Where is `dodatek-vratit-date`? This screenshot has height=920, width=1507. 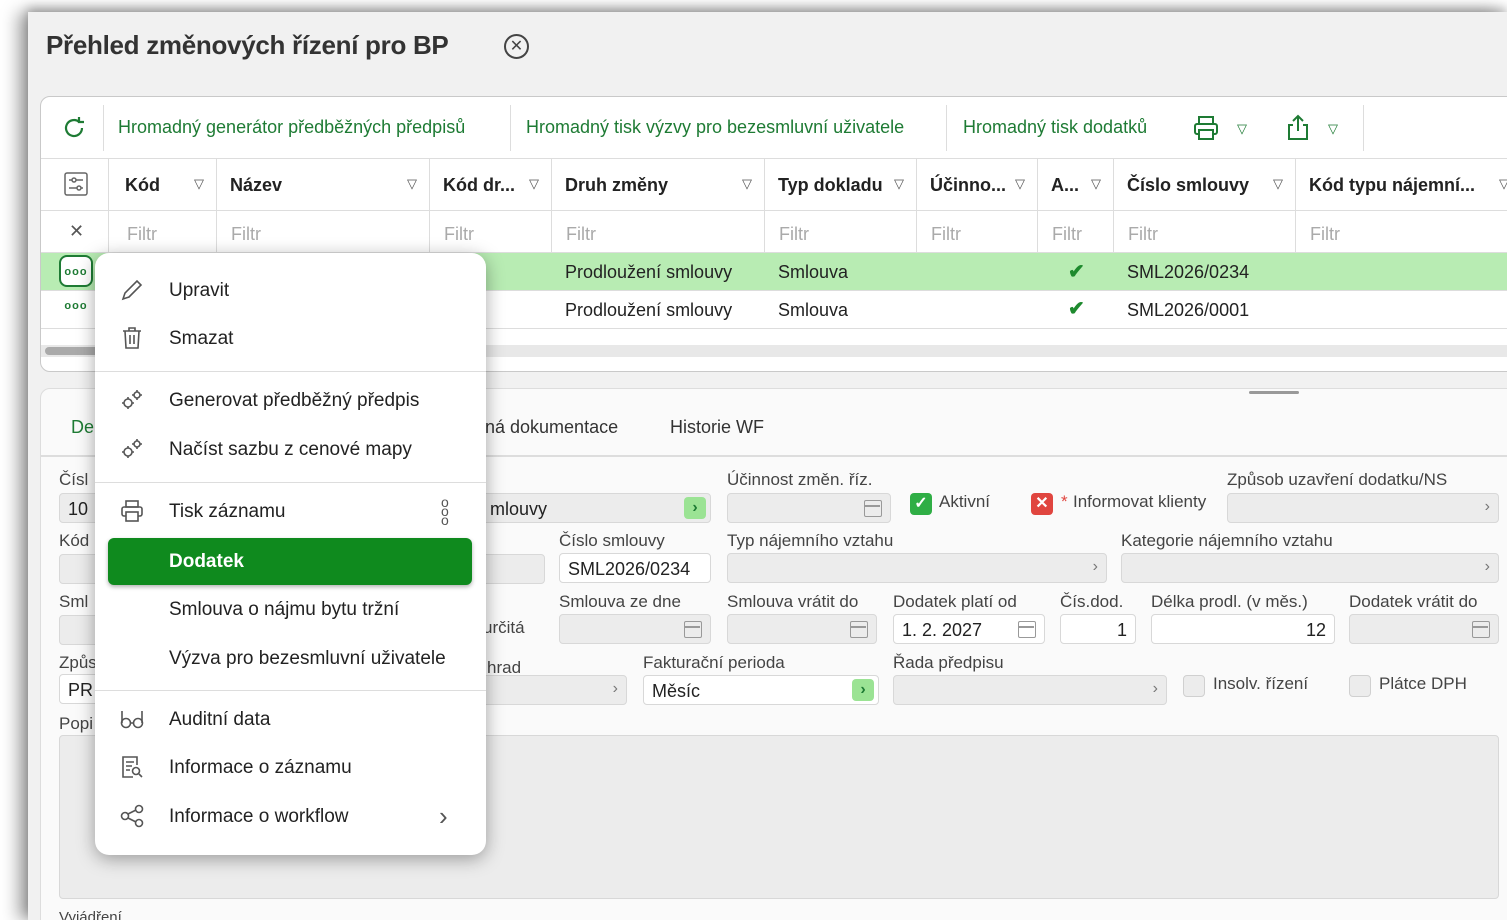 dodatek-vratit-date is located at coordinates (1424, 629).